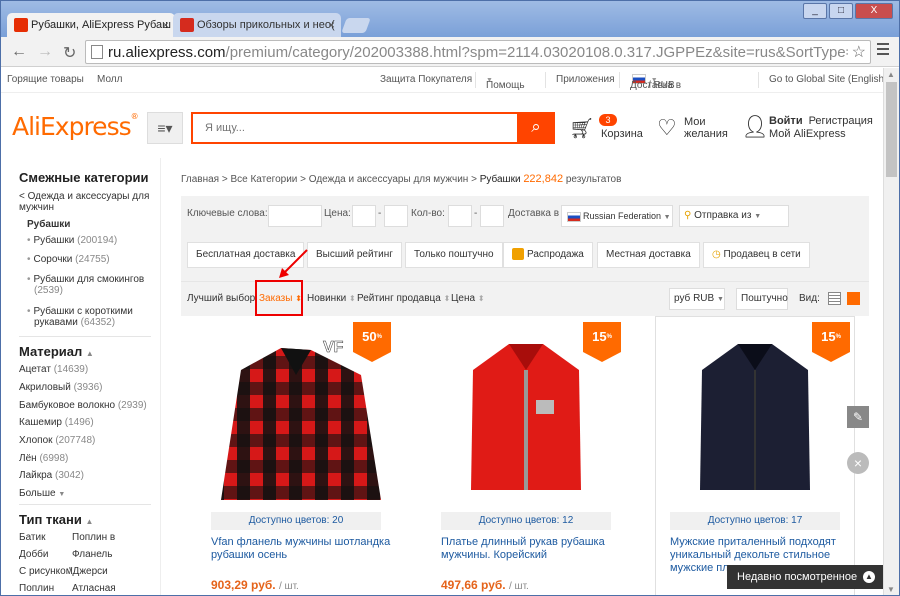 The height and width of the screenshot is (596, 900). I want to click on single-piece-button: Только поштучно, so click(454, 255).